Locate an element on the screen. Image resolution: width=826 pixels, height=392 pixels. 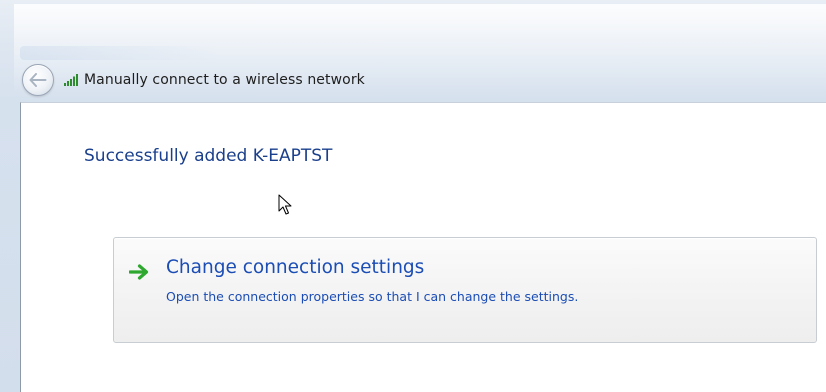
back-arrow-icon is located at coordinates (38, 80).